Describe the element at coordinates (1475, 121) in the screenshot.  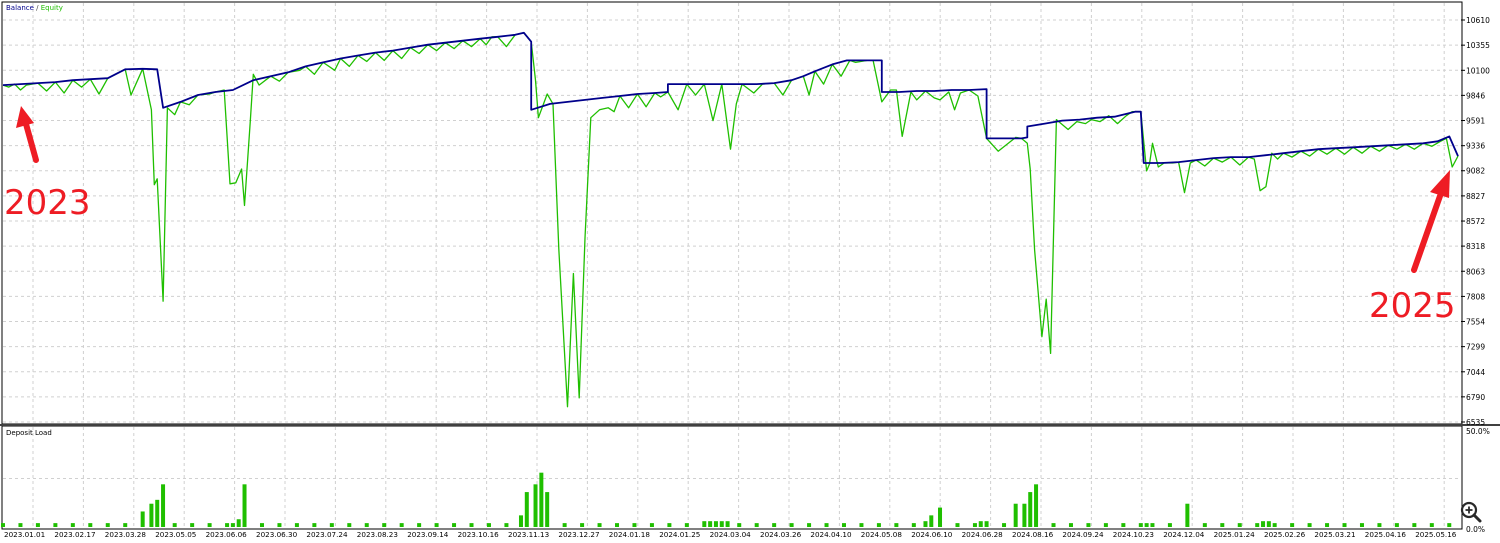
I see `y-tick-label: 9591` at that location.